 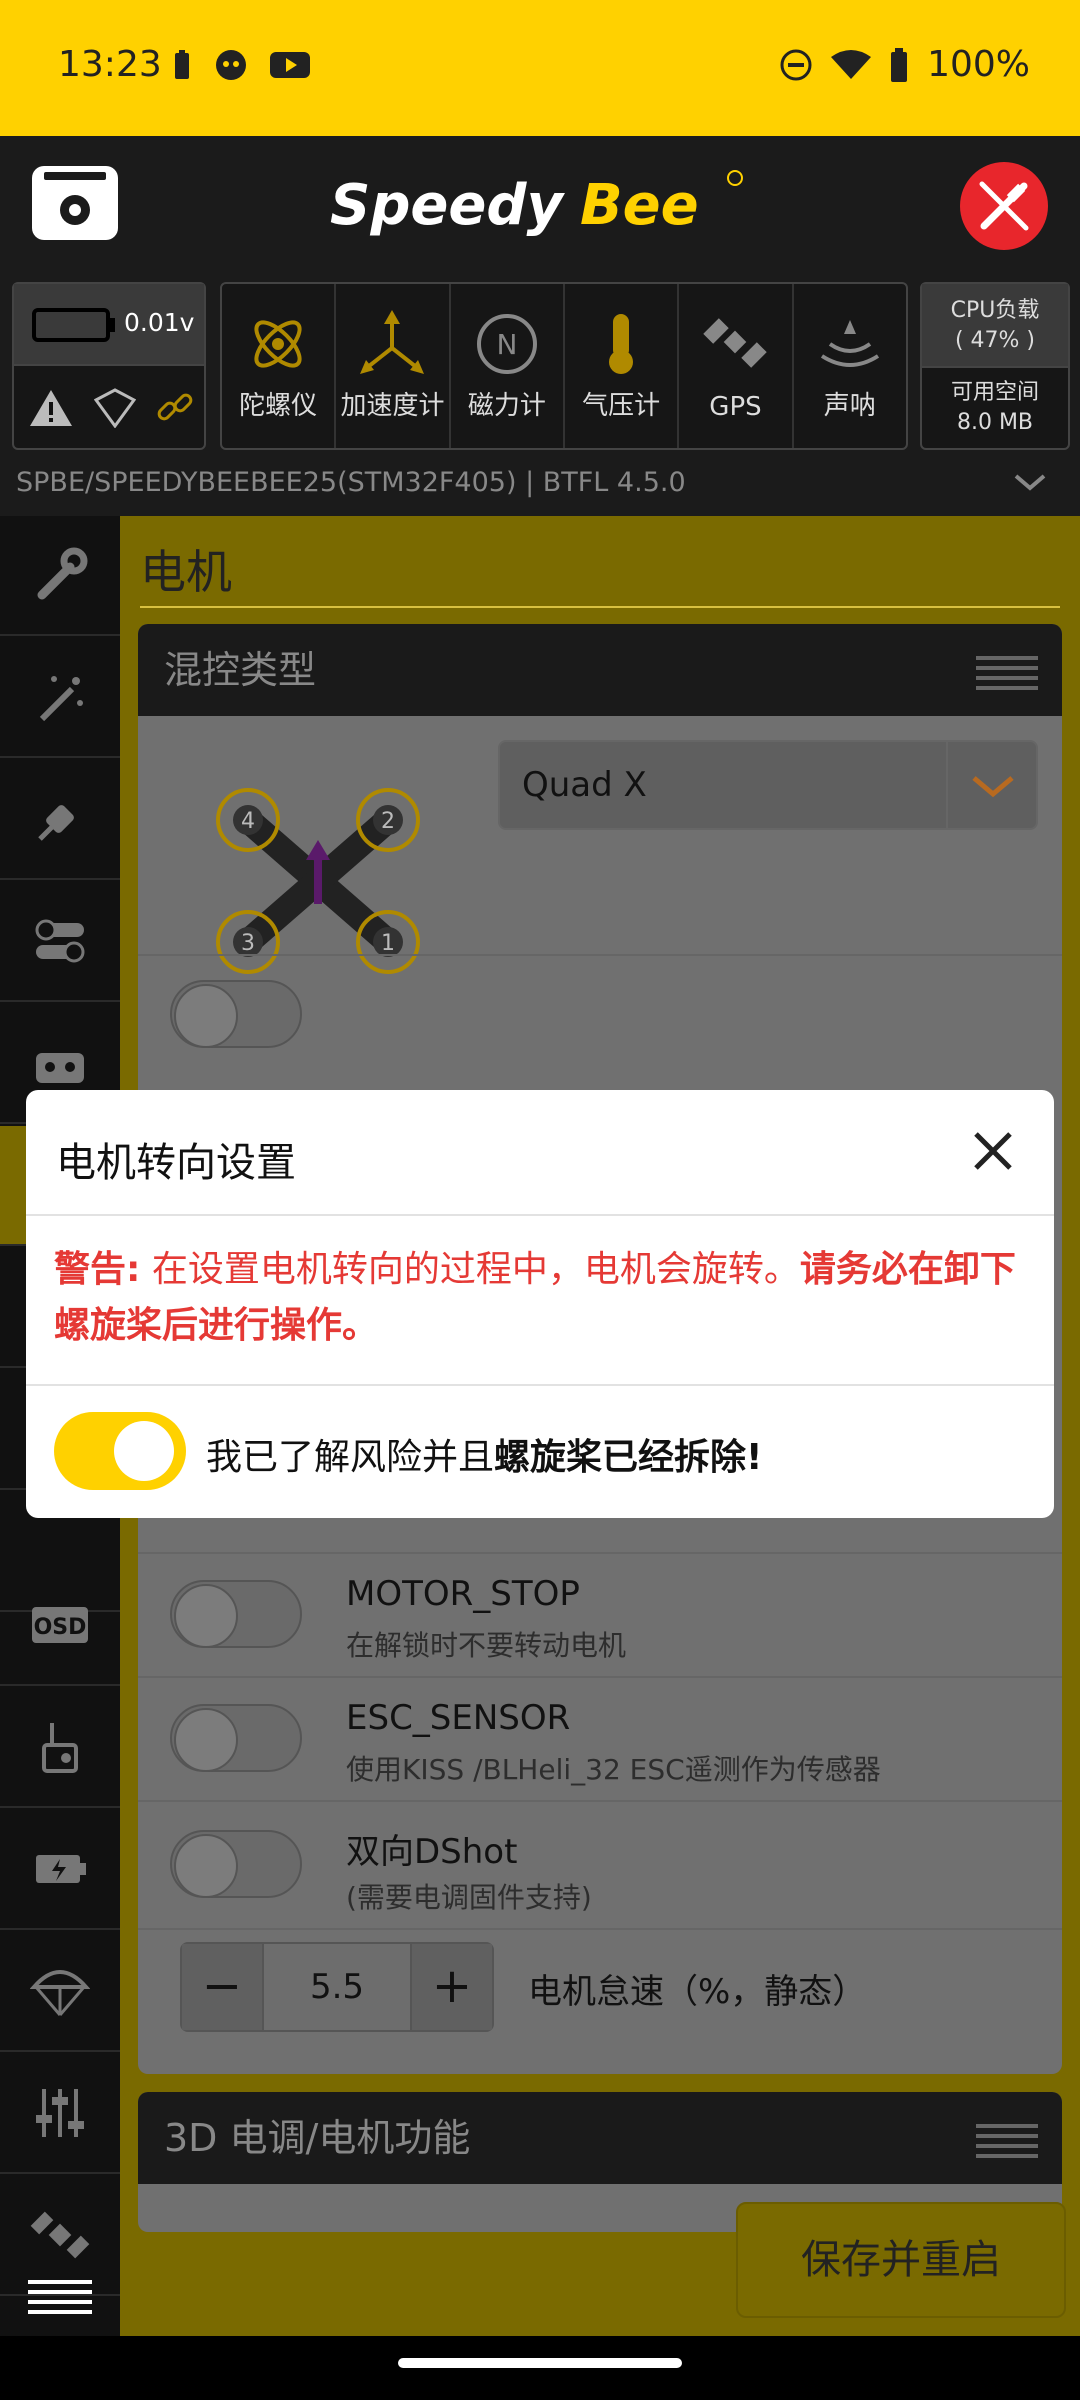 I want to click on home-gesture-pill, so click(x=540, y=2363).